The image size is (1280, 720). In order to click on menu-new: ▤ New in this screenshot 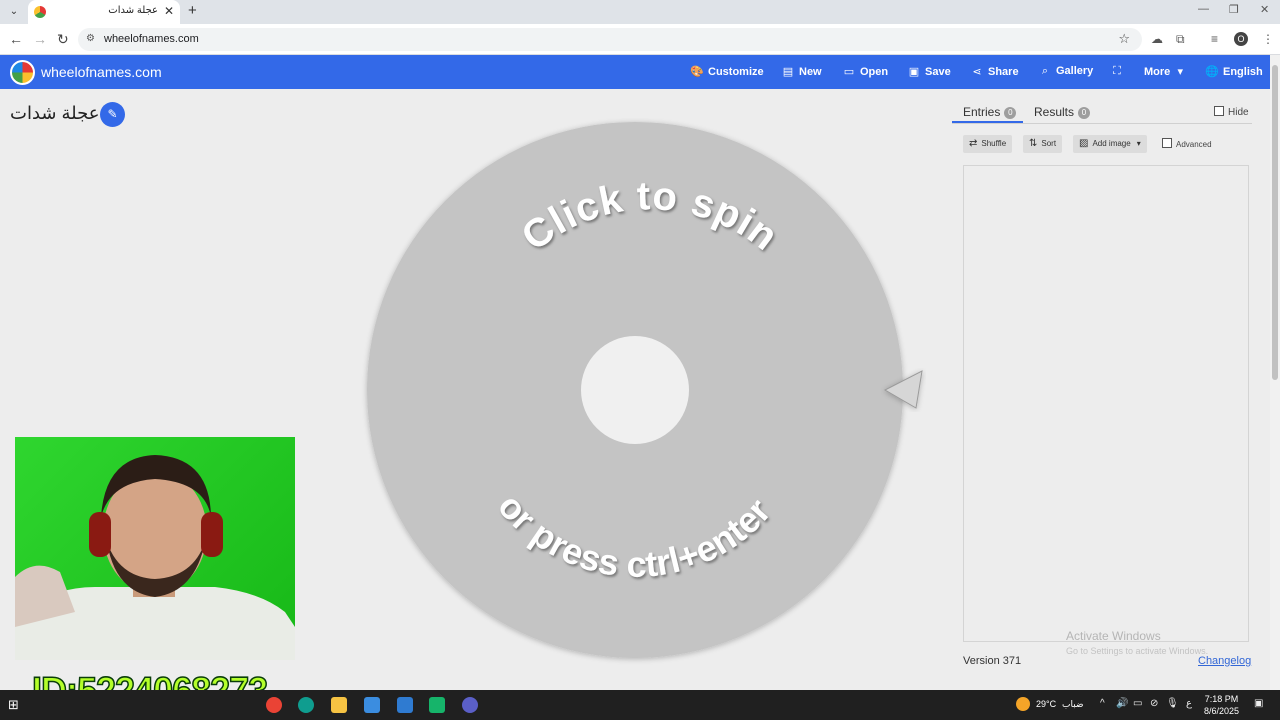, I will do `click(801, 71)`.